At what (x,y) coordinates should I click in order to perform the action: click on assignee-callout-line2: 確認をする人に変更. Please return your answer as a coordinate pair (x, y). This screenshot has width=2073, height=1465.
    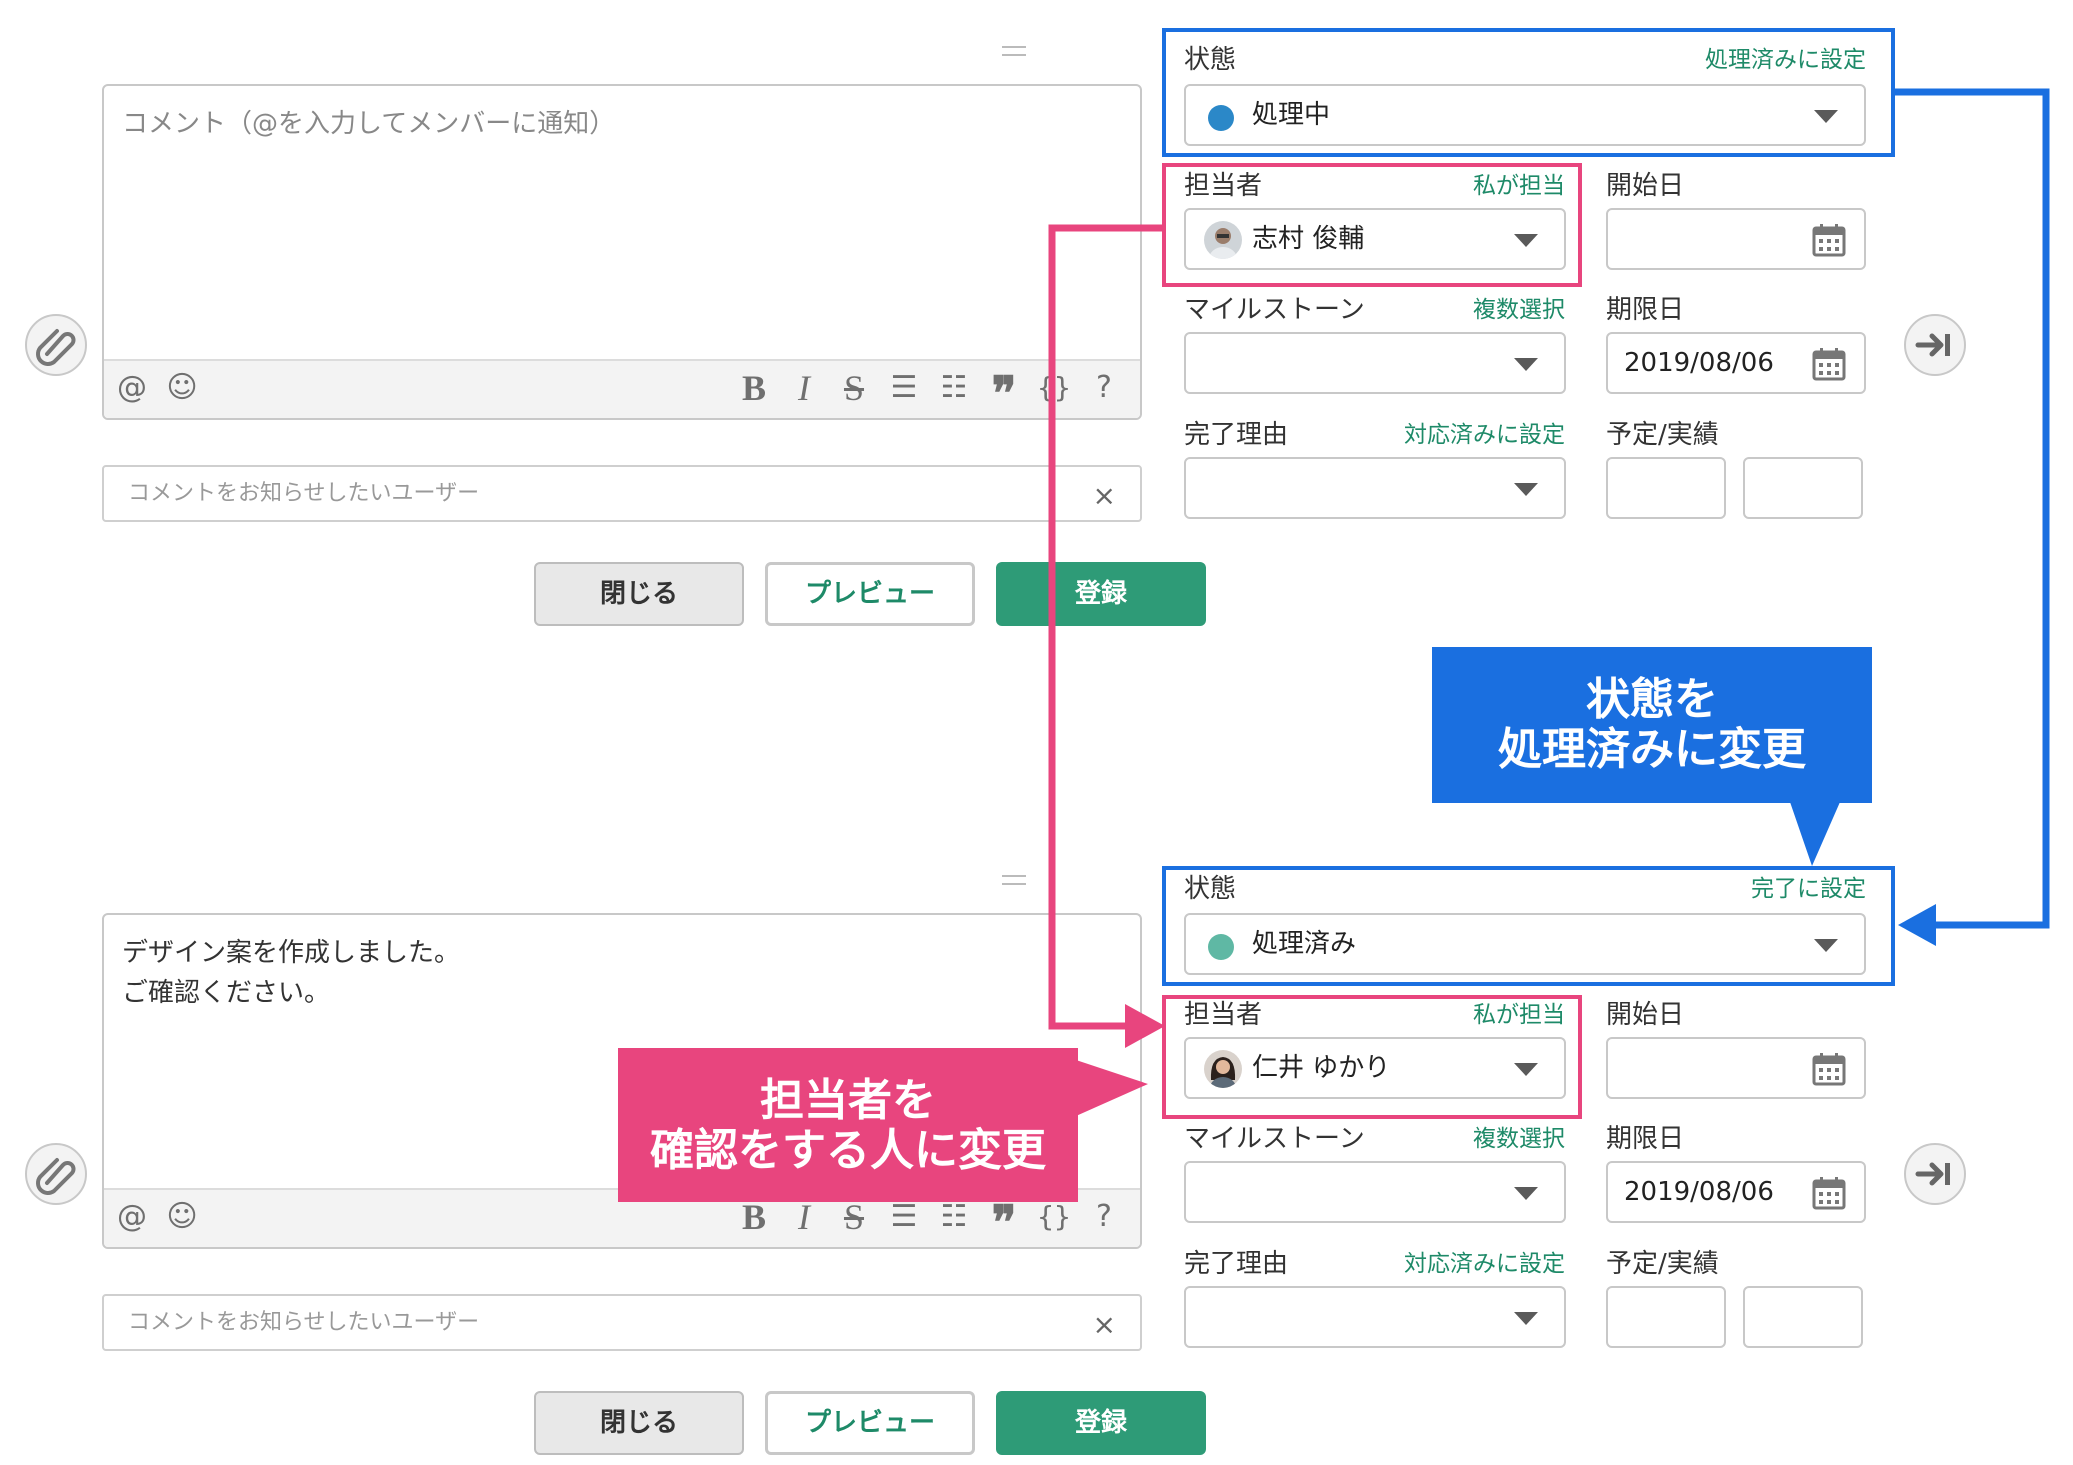
    Looking at the image, I should click on (848, 1150).